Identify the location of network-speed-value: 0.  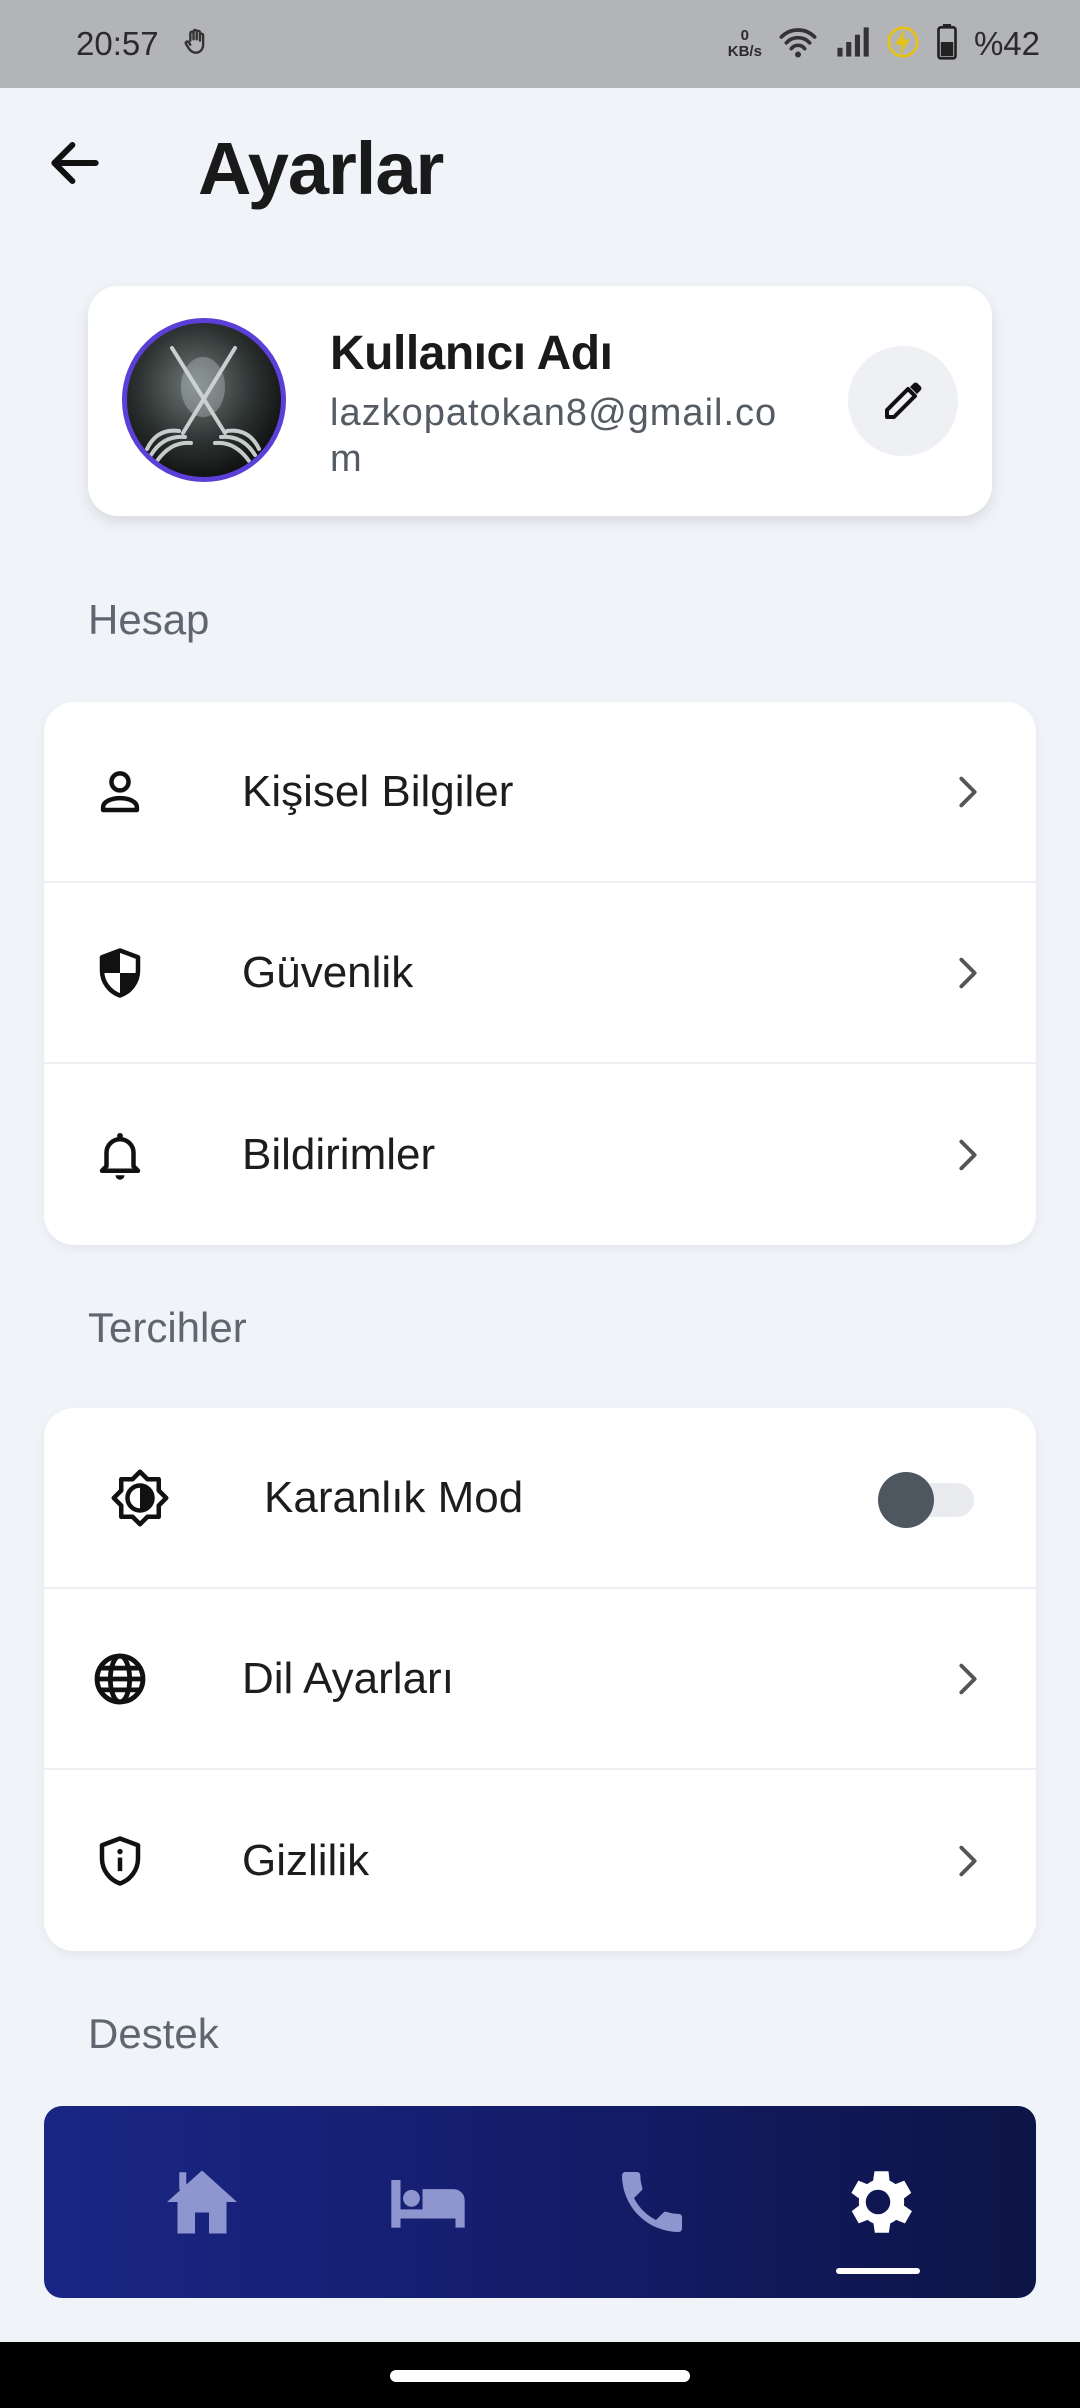
(745, 35).